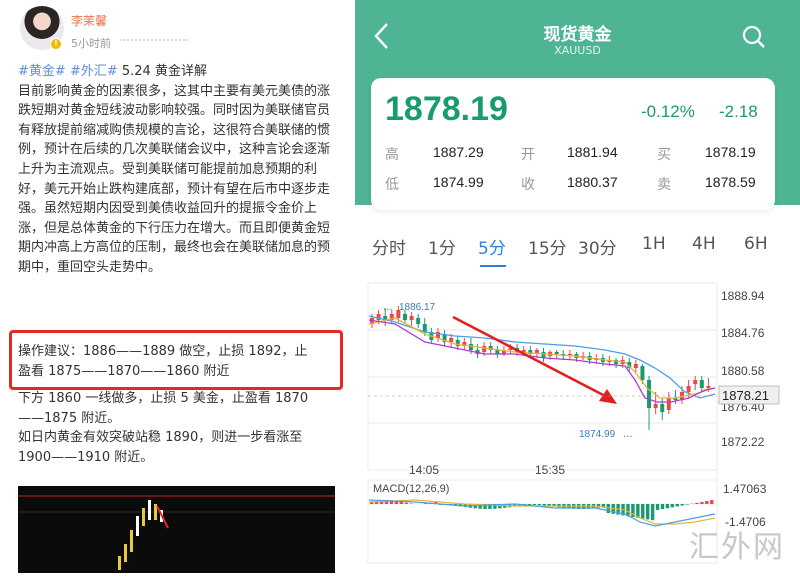  Describe the element at coordinates (664, 154) in the screenshot. I see `buy-label: 买` at that location.